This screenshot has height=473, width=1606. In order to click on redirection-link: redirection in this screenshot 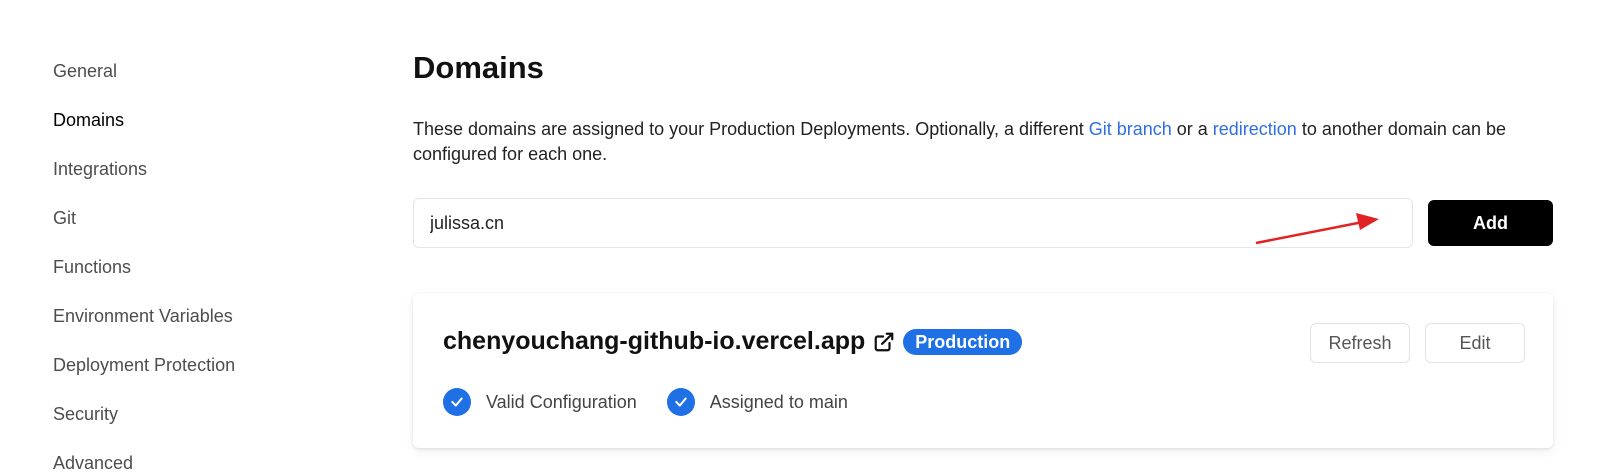, I will do `click(1255, 129)`.